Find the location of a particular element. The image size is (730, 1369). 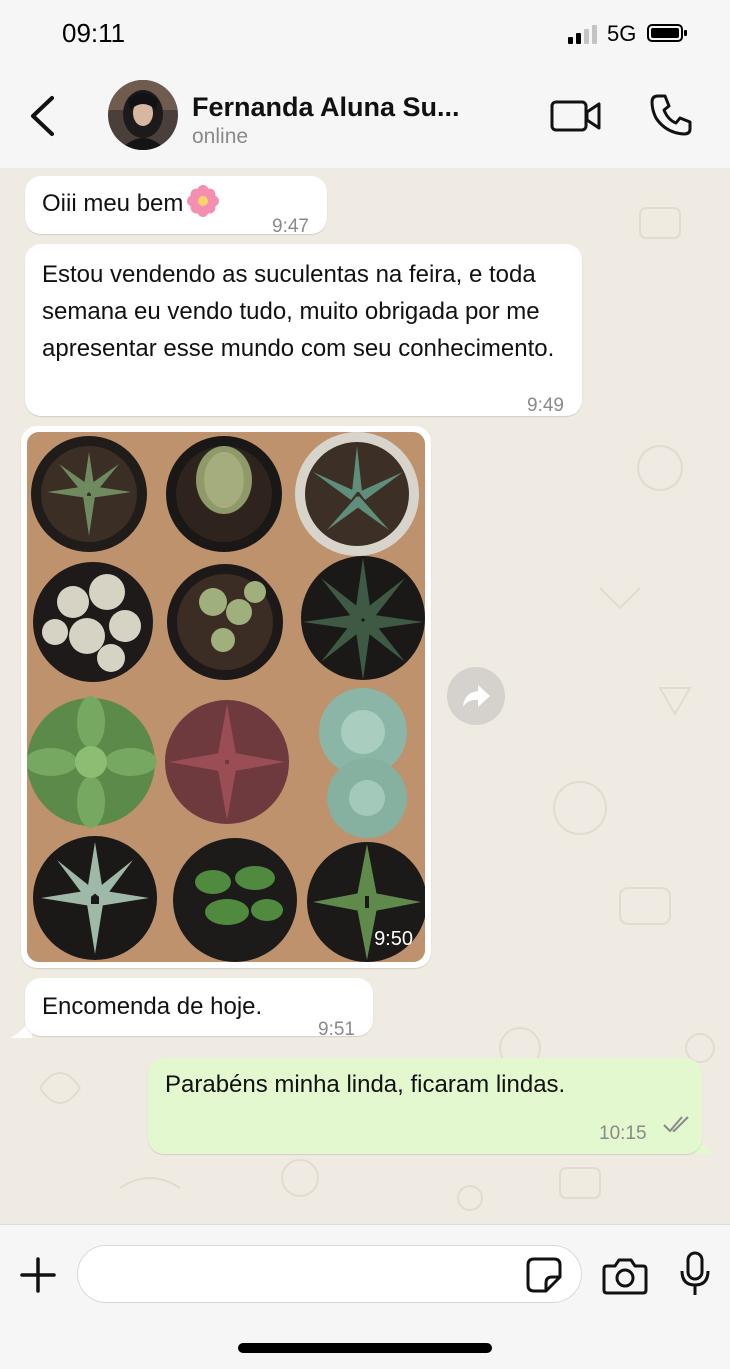

message-text: Oiii meu bem is located at coordinates (131, 203).